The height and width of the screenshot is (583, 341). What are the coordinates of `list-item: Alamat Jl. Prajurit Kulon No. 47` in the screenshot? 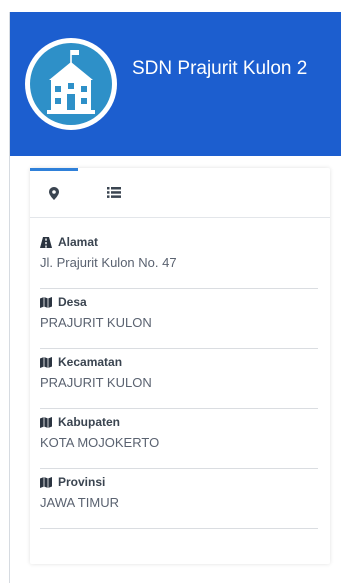 It's located at (179, 259).